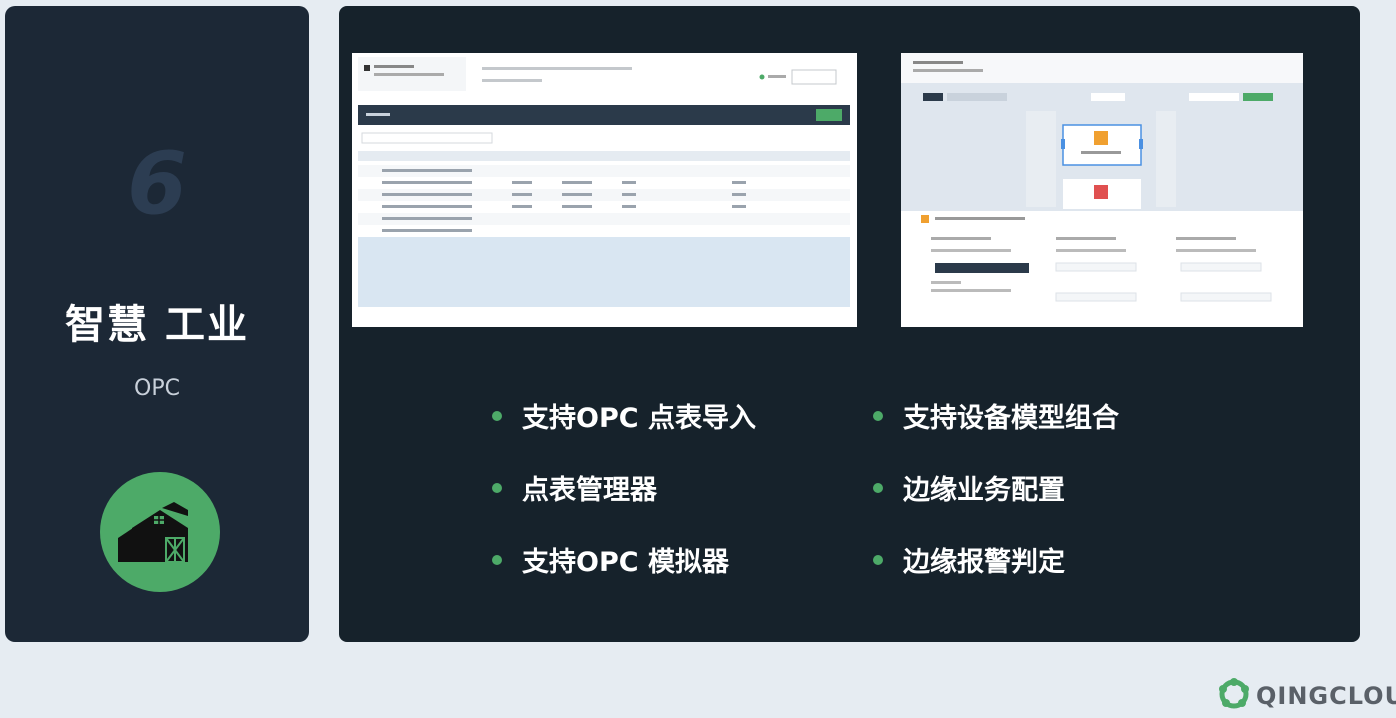 The height and width of the screenshot is (718, 1396). I want to click on device-model-screenshot, so click(1102, 190).